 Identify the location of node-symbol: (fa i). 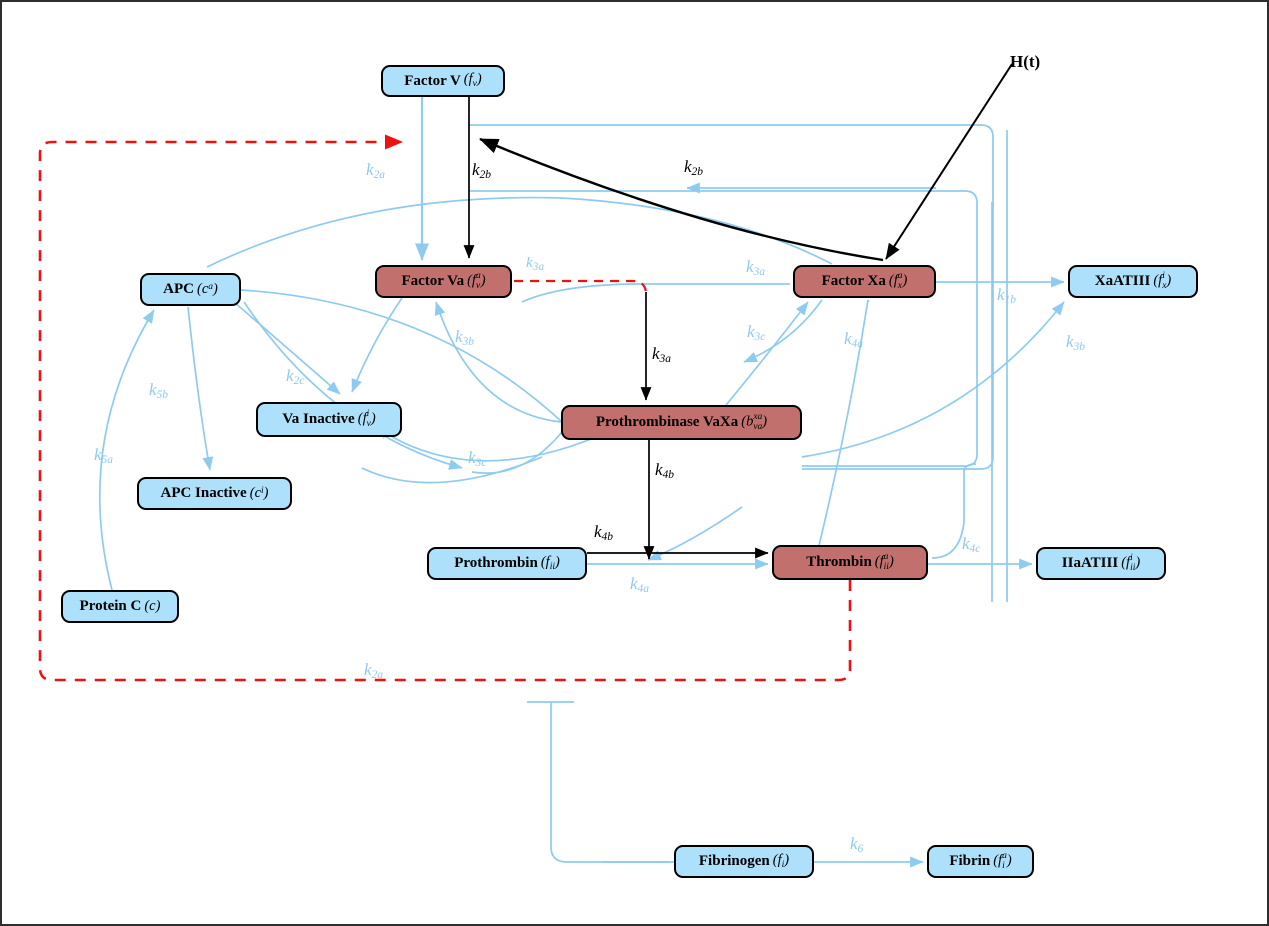
(1002, 861).